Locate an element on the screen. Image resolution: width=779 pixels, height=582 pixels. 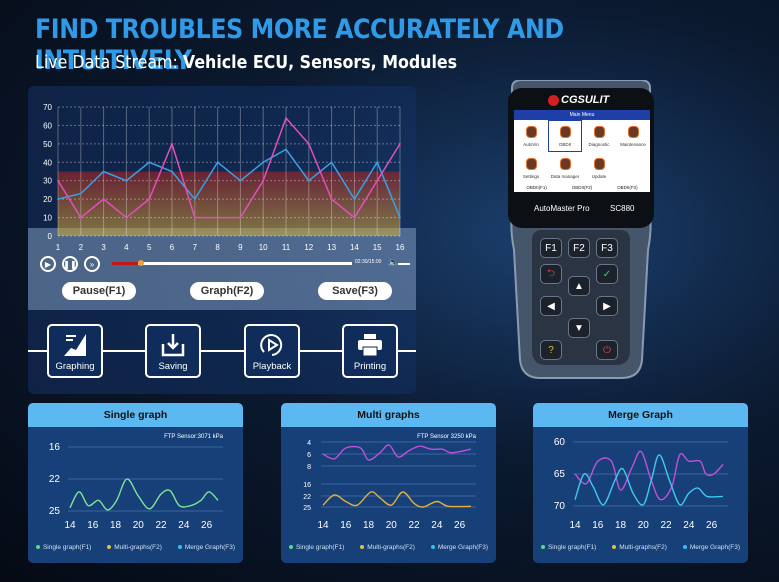
y-tick-label: 22 is located at coordinates (55, 479).